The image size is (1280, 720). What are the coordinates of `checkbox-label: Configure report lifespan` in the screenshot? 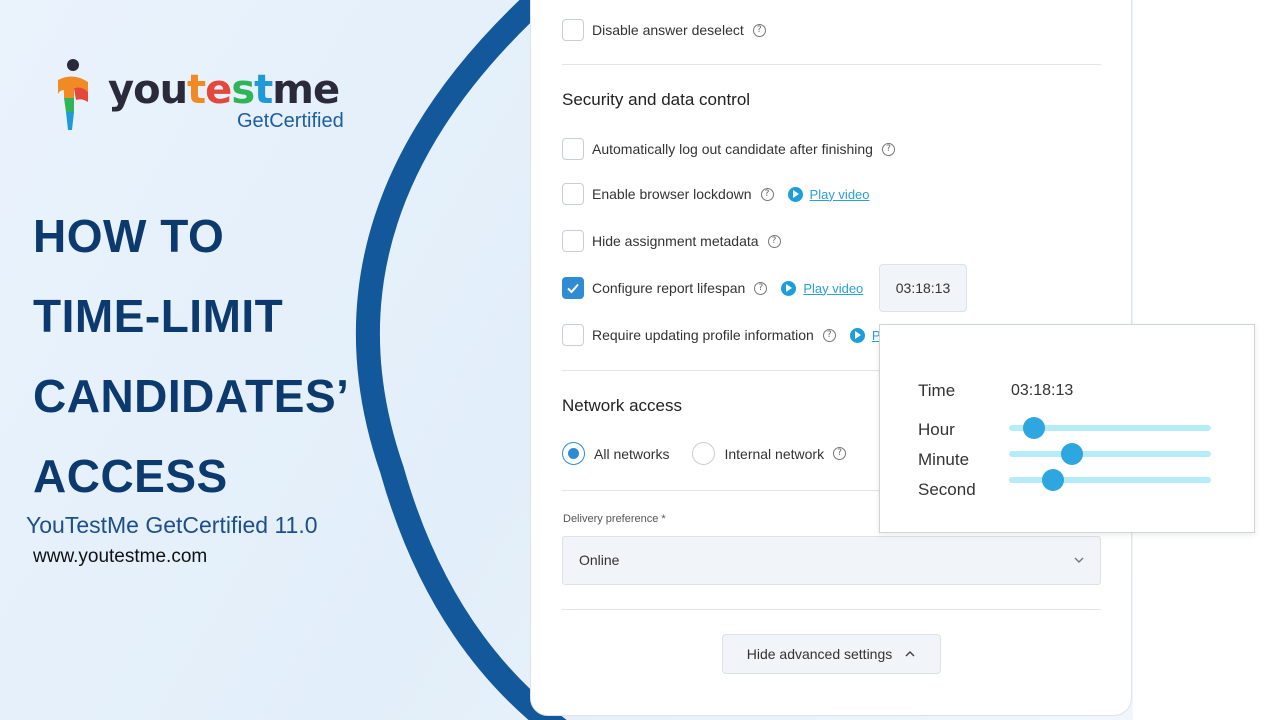 It's located at (669, 288).